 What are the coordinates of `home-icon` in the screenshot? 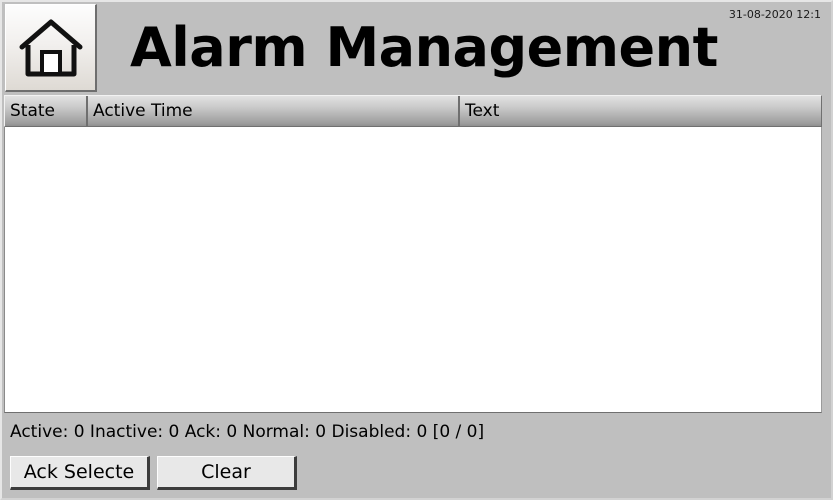 It's located at (51, 48).